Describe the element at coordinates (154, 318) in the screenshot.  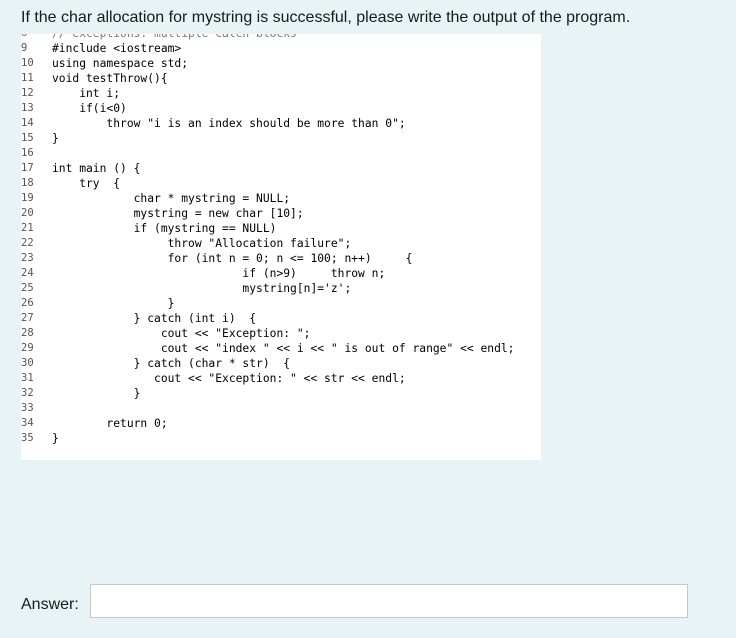
I see `line-code: } catch (int i) {` at that location.